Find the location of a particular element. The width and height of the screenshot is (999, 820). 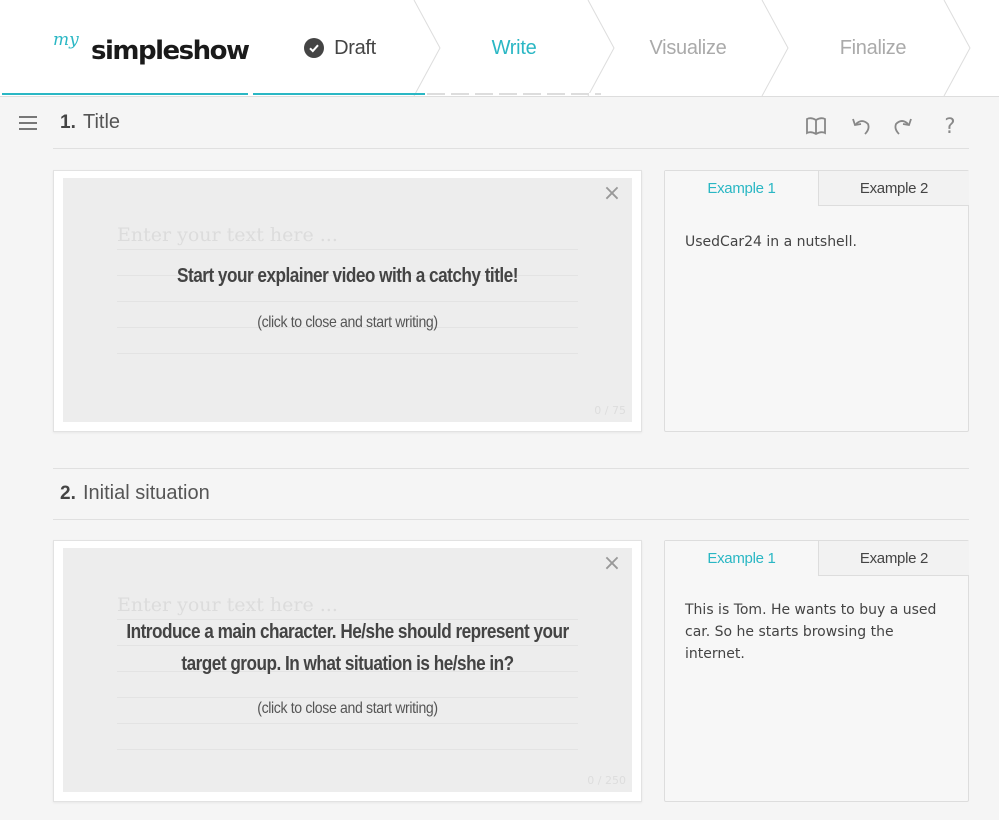

char-counter: 0 / 75 is located at coordinates (610, 410).